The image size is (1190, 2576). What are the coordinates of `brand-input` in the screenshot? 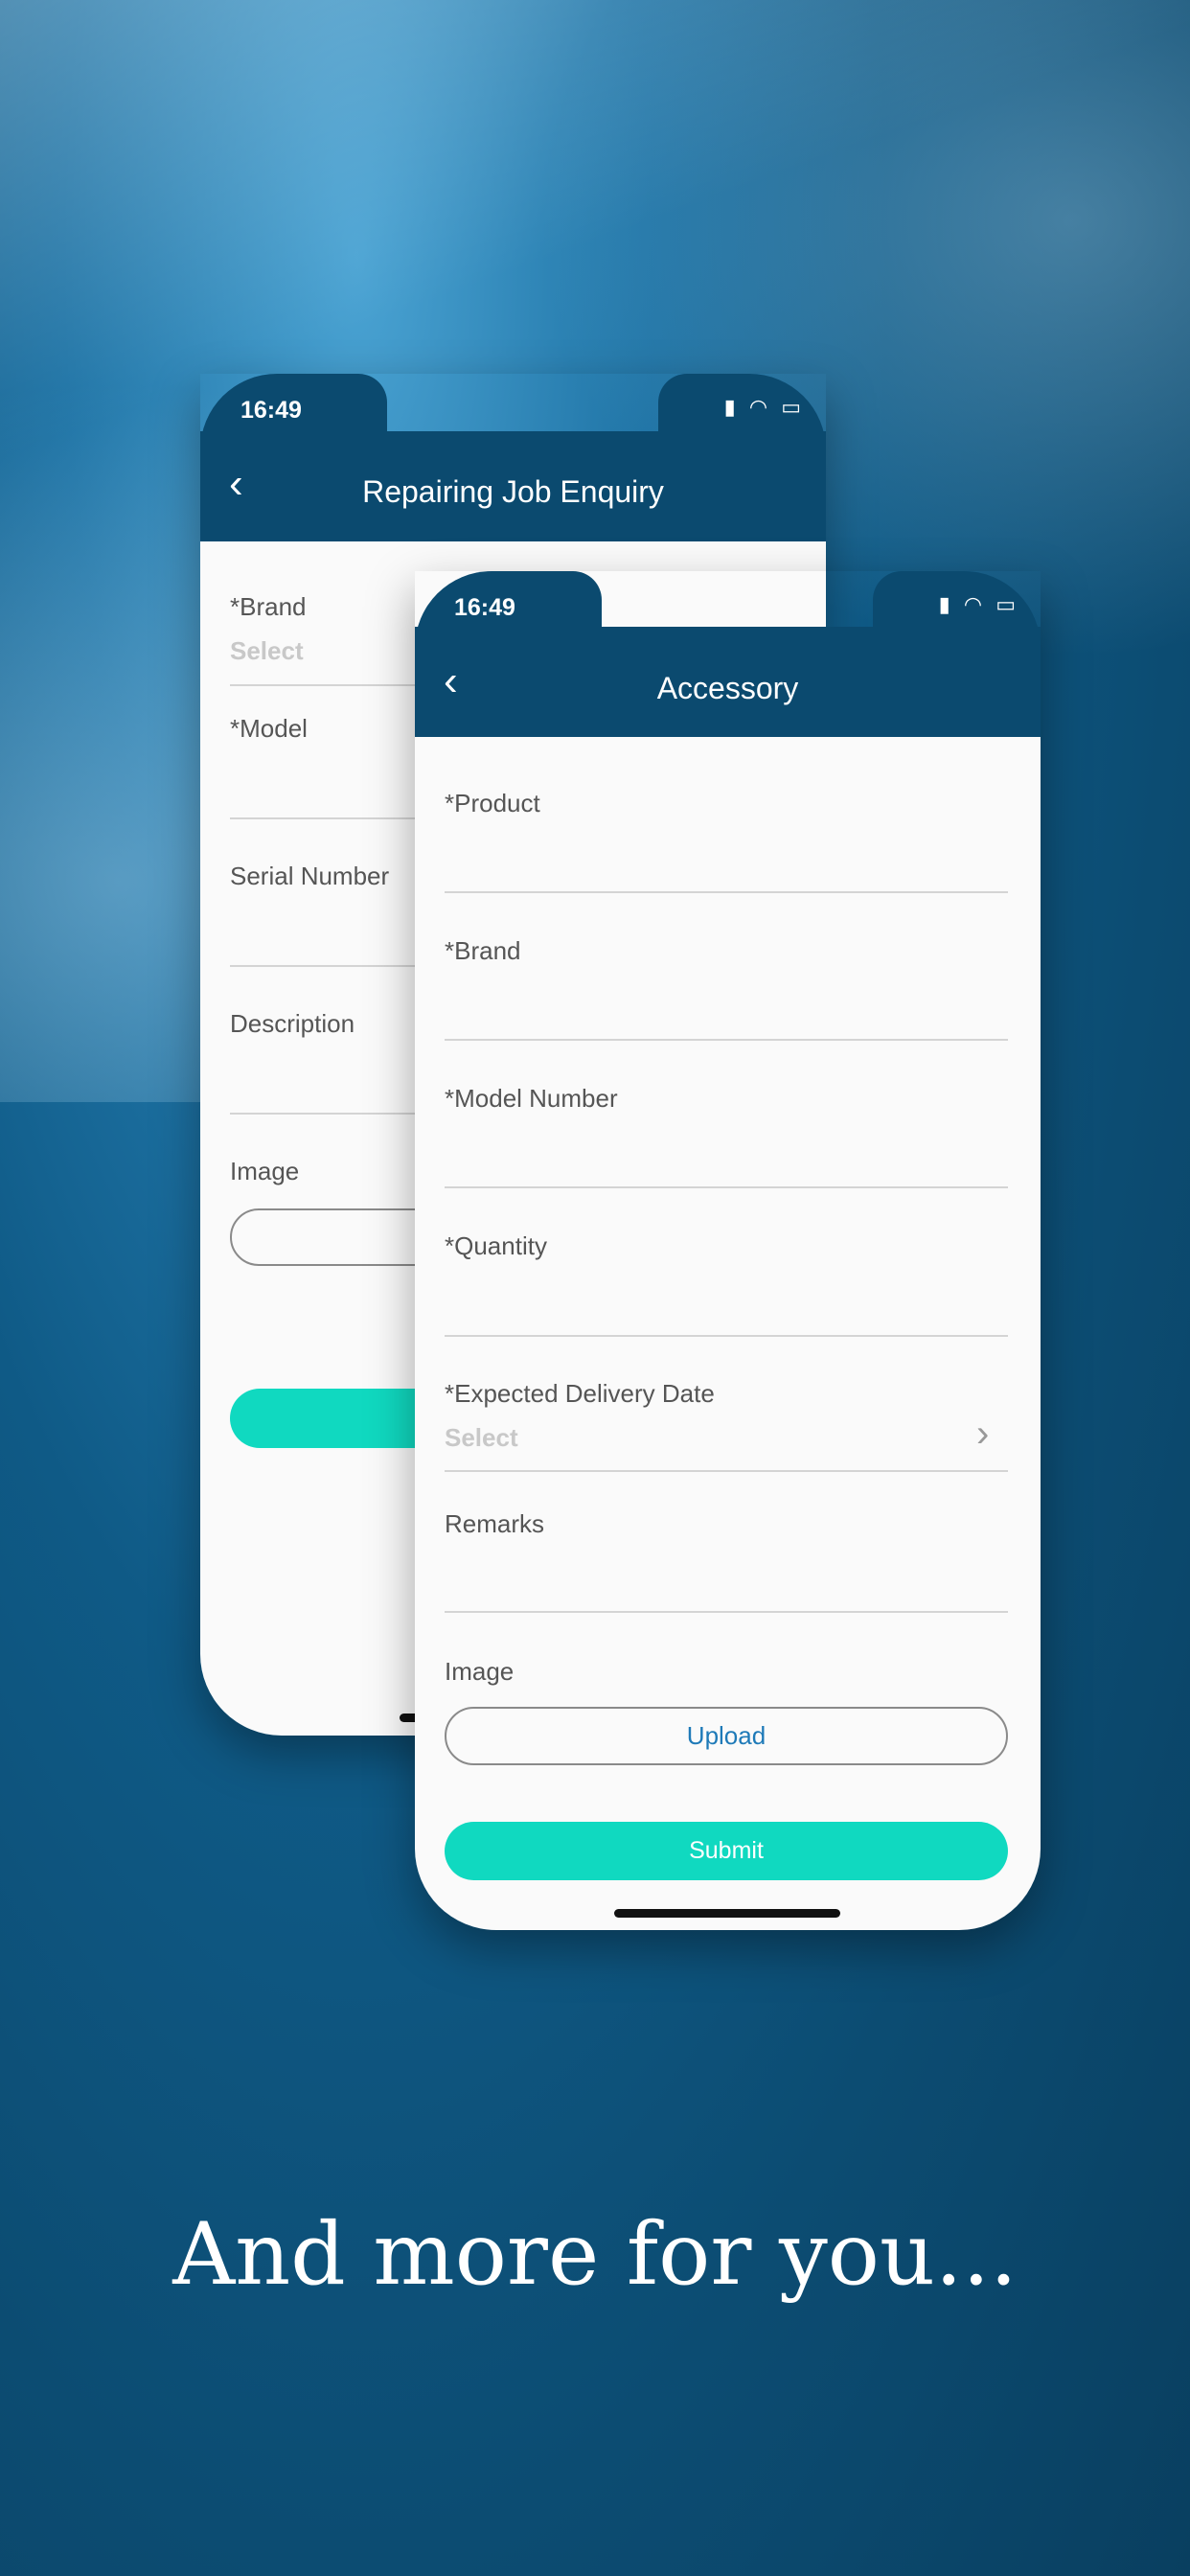 It's located at (727, 1040).